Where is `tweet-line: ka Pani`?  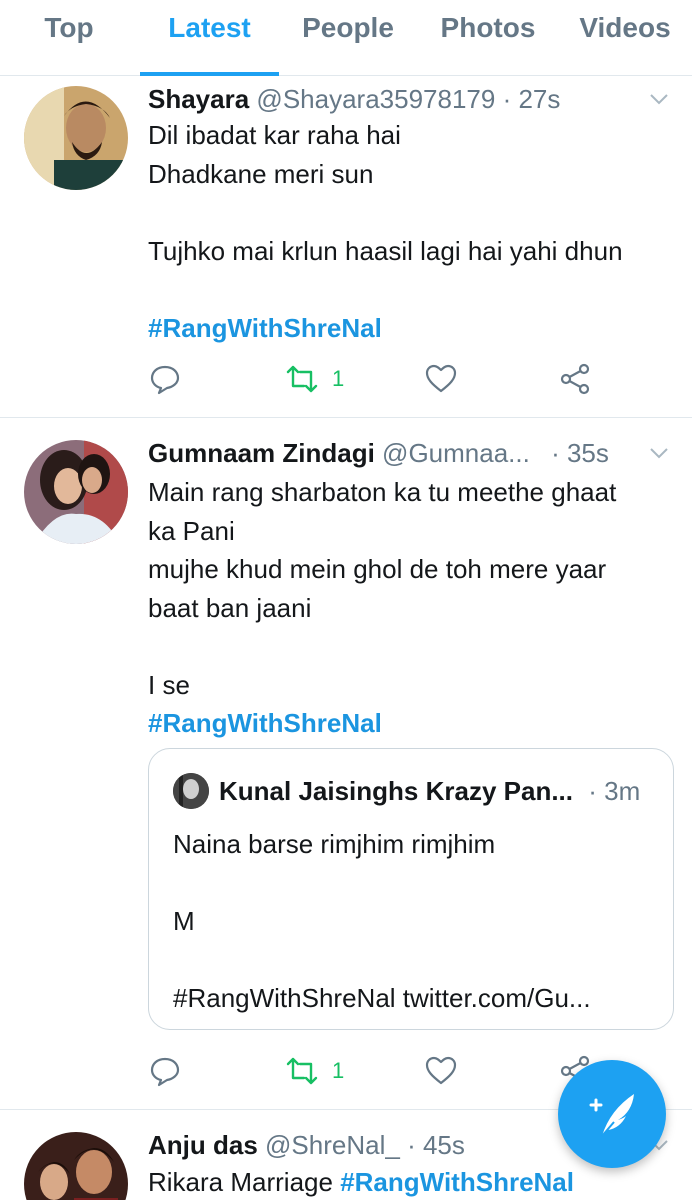
tweet-line: ka Pani is located at coordinates (191, 530).